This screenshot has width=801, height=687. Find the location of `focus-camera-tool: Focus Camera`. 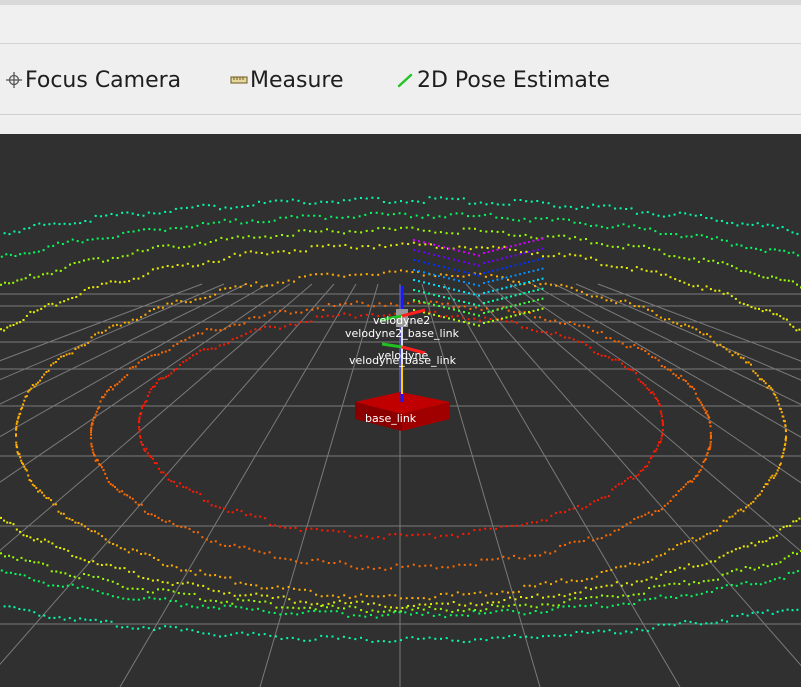

focus-camera-tool: Focus Camera is located at coordinates (93, 80).